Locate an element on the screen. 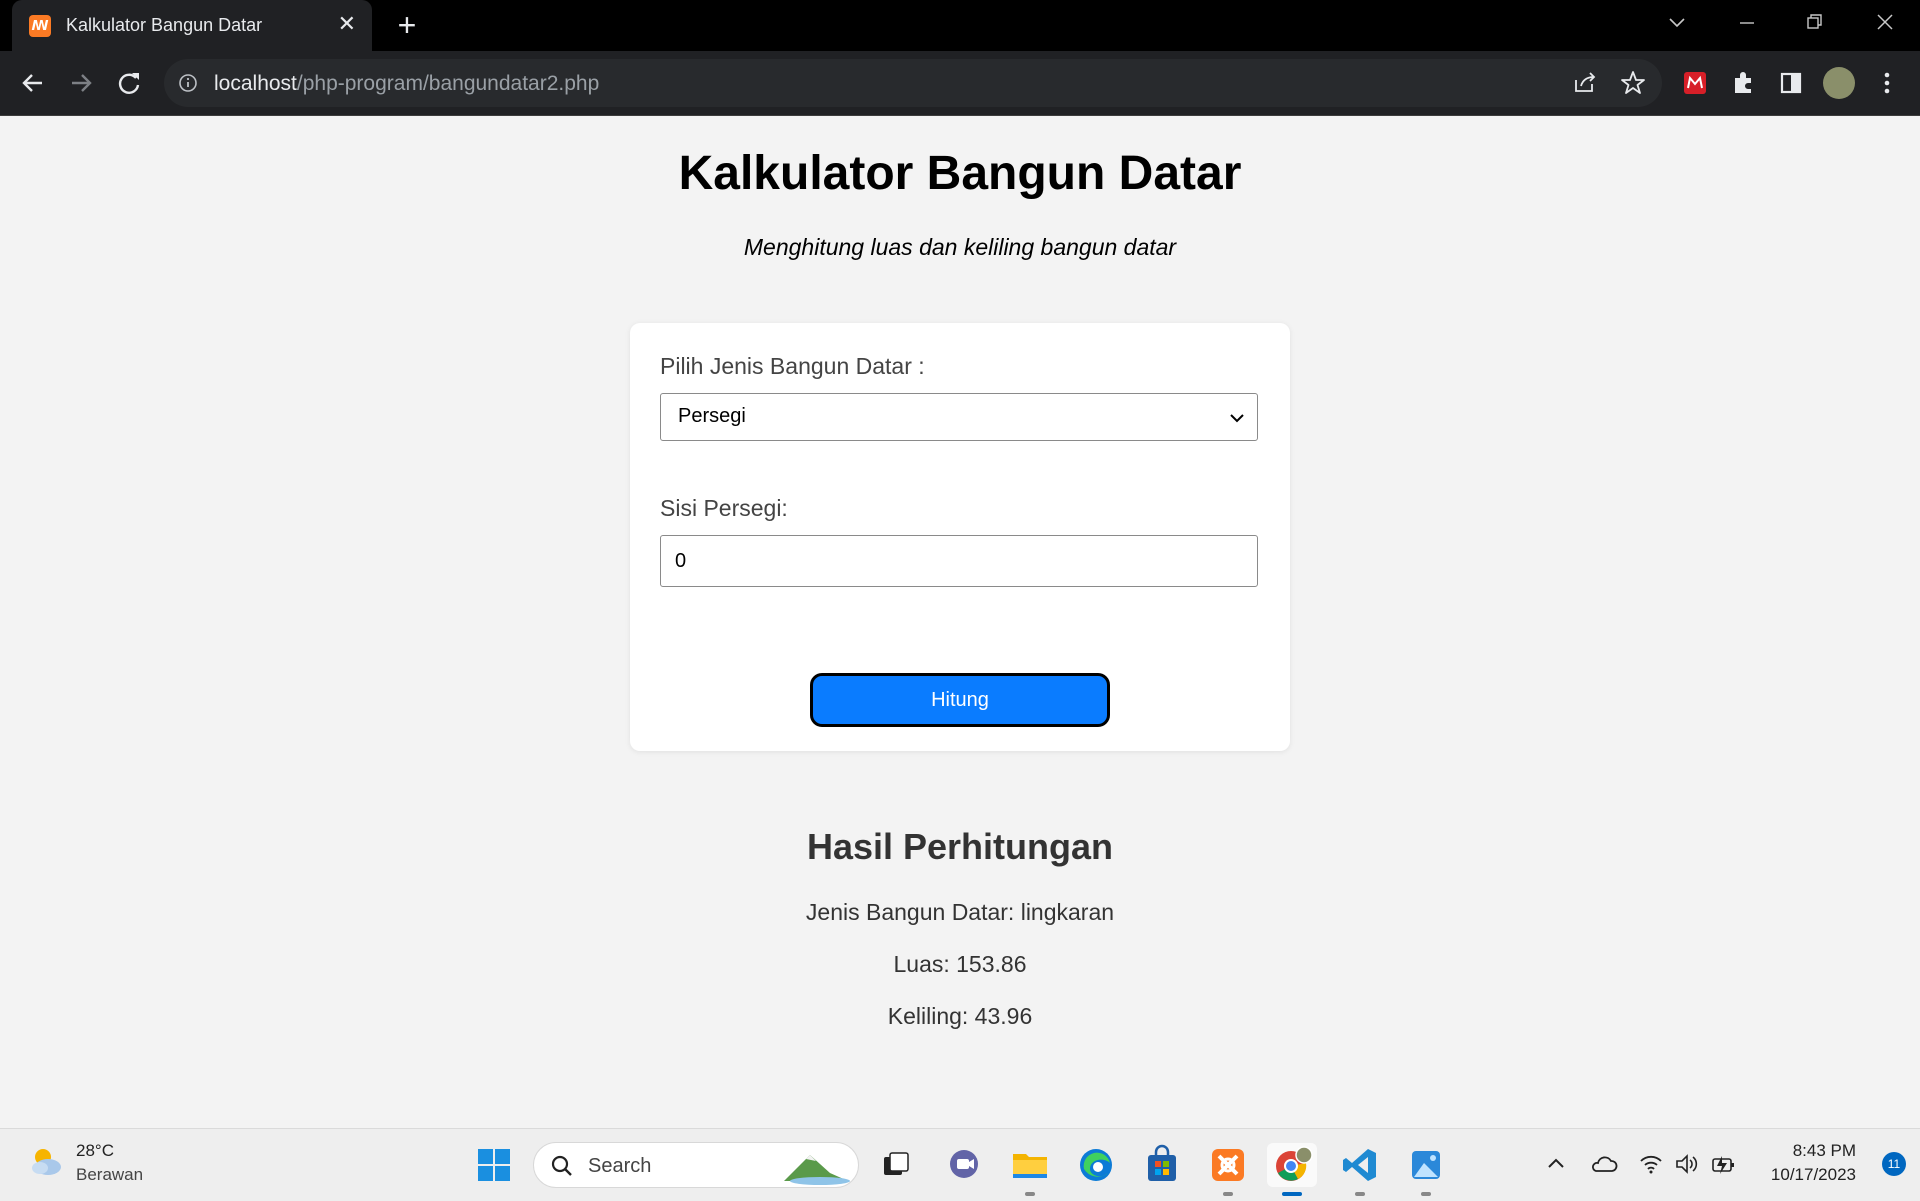 This screenshot has width=1920, height=1201. side-panel-icon is located at coordinates (1791, 83).